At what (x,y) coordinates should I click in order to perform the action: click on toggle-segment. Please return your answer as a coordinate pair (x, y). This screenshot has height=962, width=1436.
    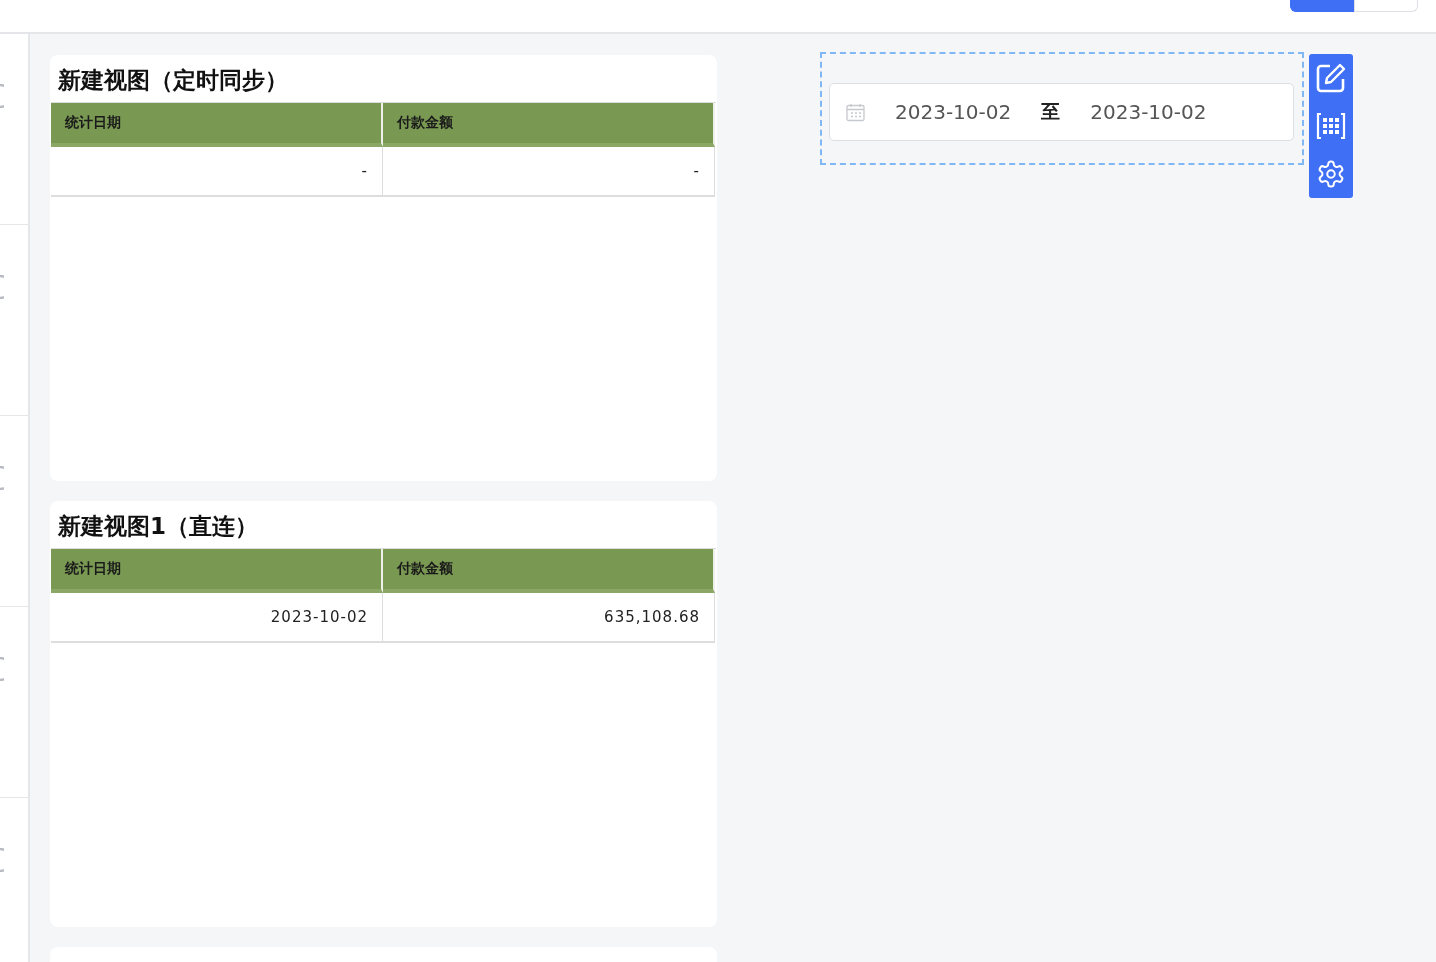
    Looking at the image, I should click on (1322, 6).